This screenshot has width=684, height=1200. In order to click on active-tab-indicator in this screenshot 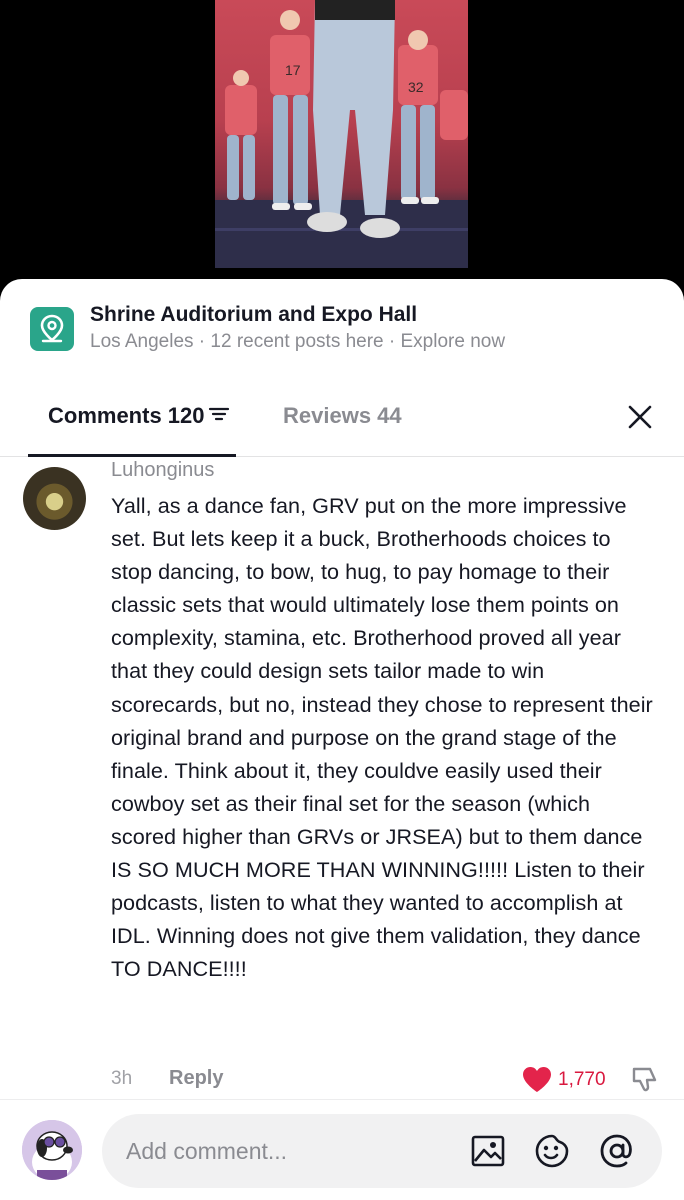, I will do `click(132, 455)`.